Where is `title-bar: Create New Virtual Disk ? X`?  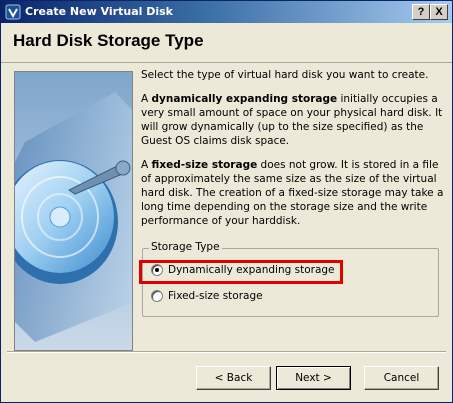 title-bar: Create New Virtual Disk ? X is located at coordinates (226, 12).